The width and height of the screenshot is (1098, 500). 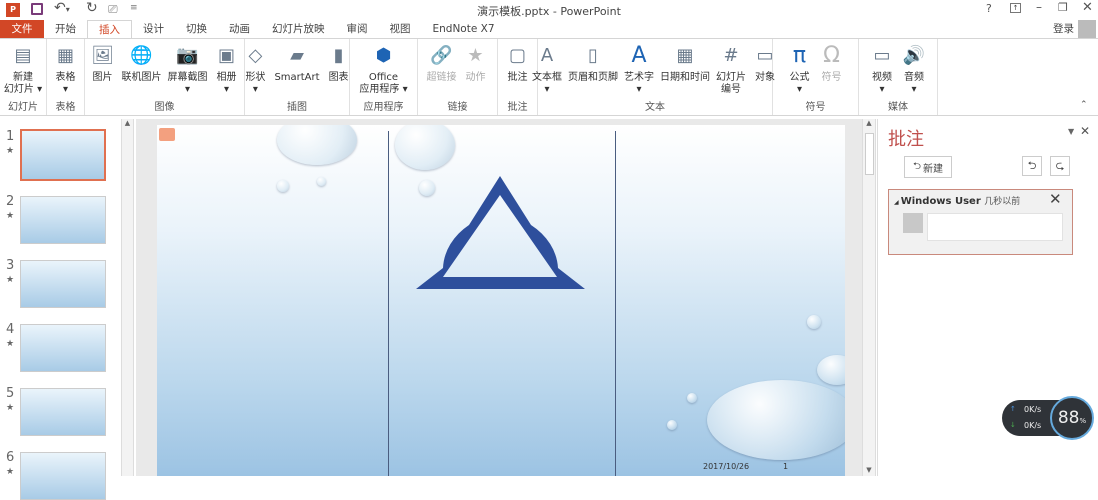 I want to click on minimize-button: –, so click(x=1039, y=7).